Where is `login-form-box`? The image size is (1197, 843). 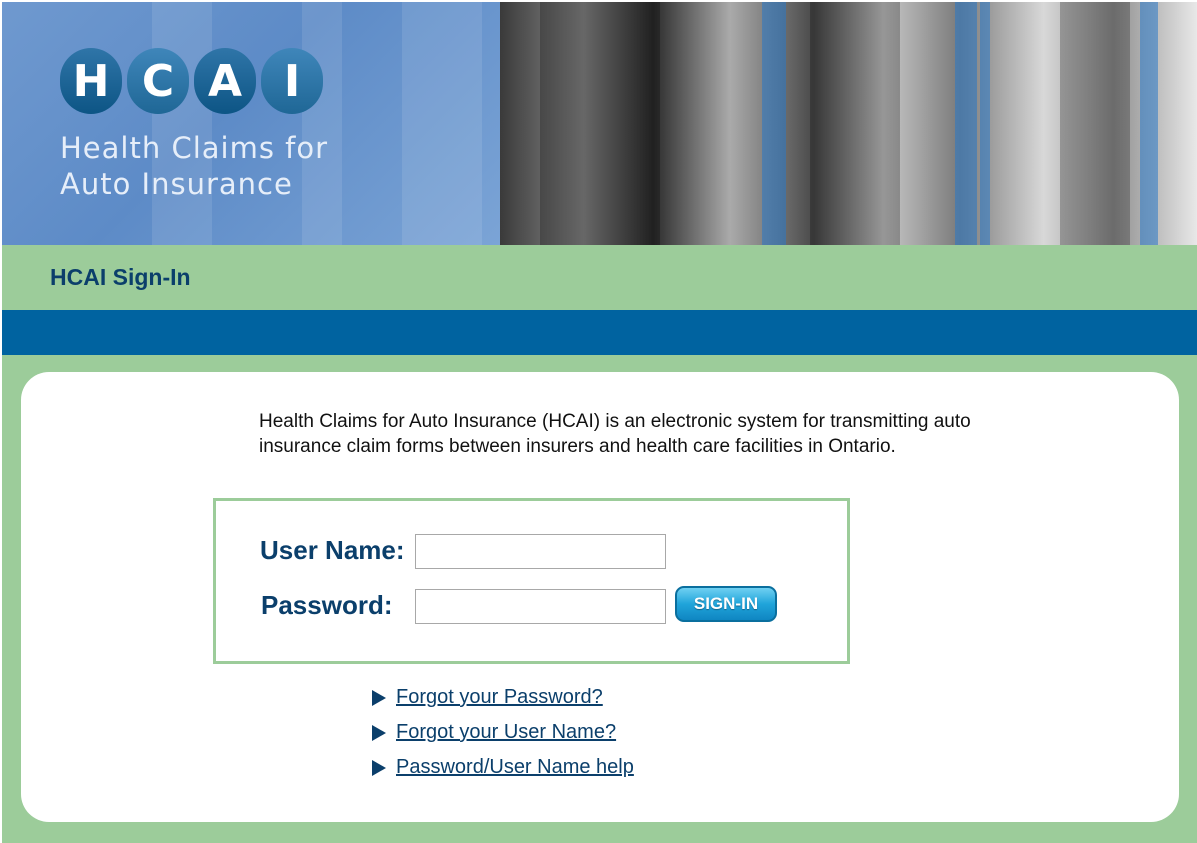 login-form-box is located at coordinates (531, 581).